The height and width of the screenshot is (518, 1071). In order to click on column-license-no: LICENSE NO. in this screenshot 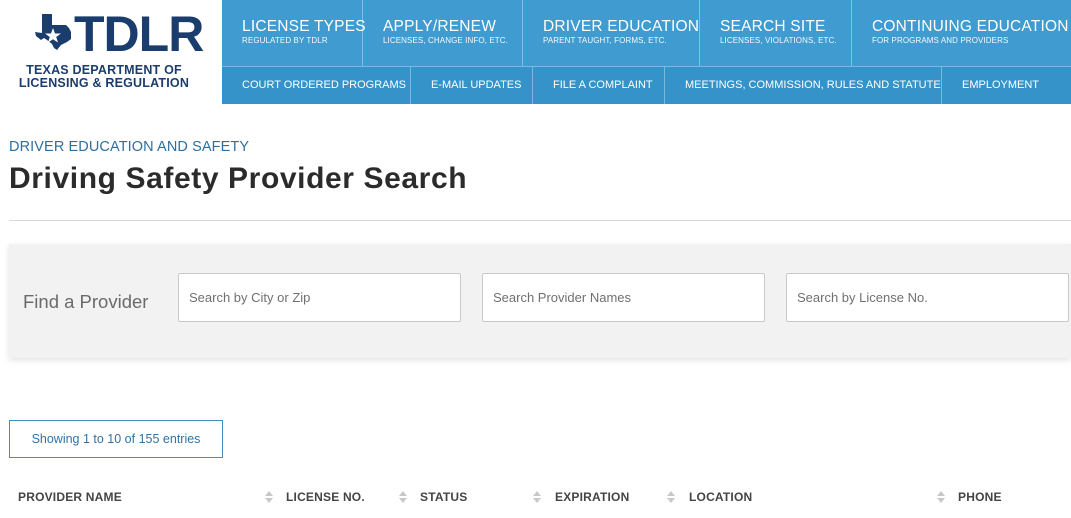, I will do `click(325, 497)`.